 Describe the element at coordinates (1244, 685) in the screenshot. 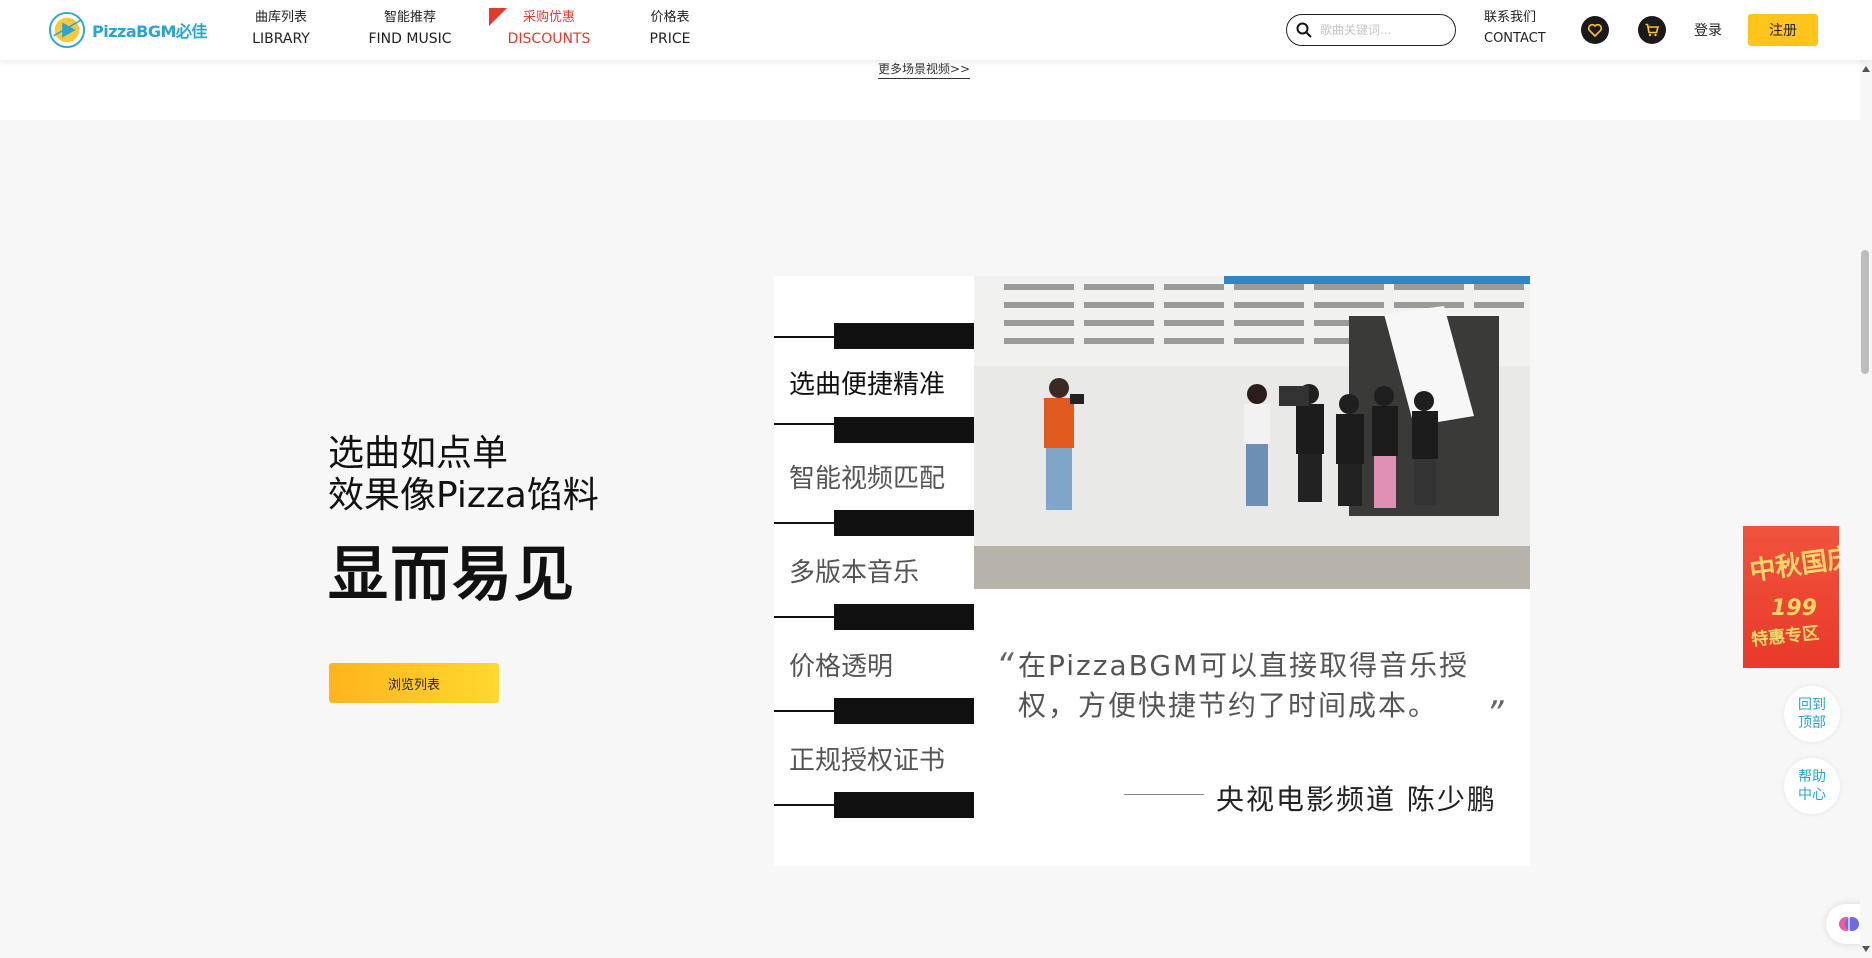

I see `testimonial-quote: 在PizzaBGM可以直接取得音乐授权，方便快捷节约了时间成本。` at that location.